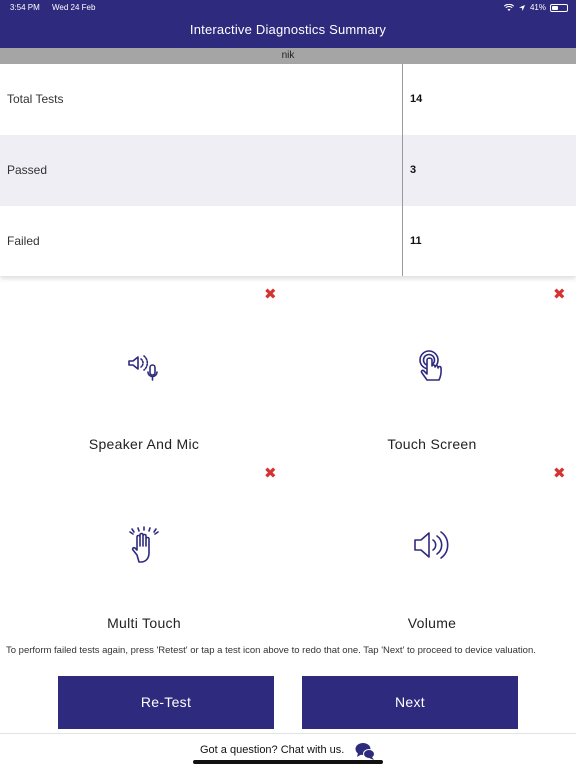  I want to click on test-tile-speaker-mic: ✖ Speaker And Mic, so click(144, 370).